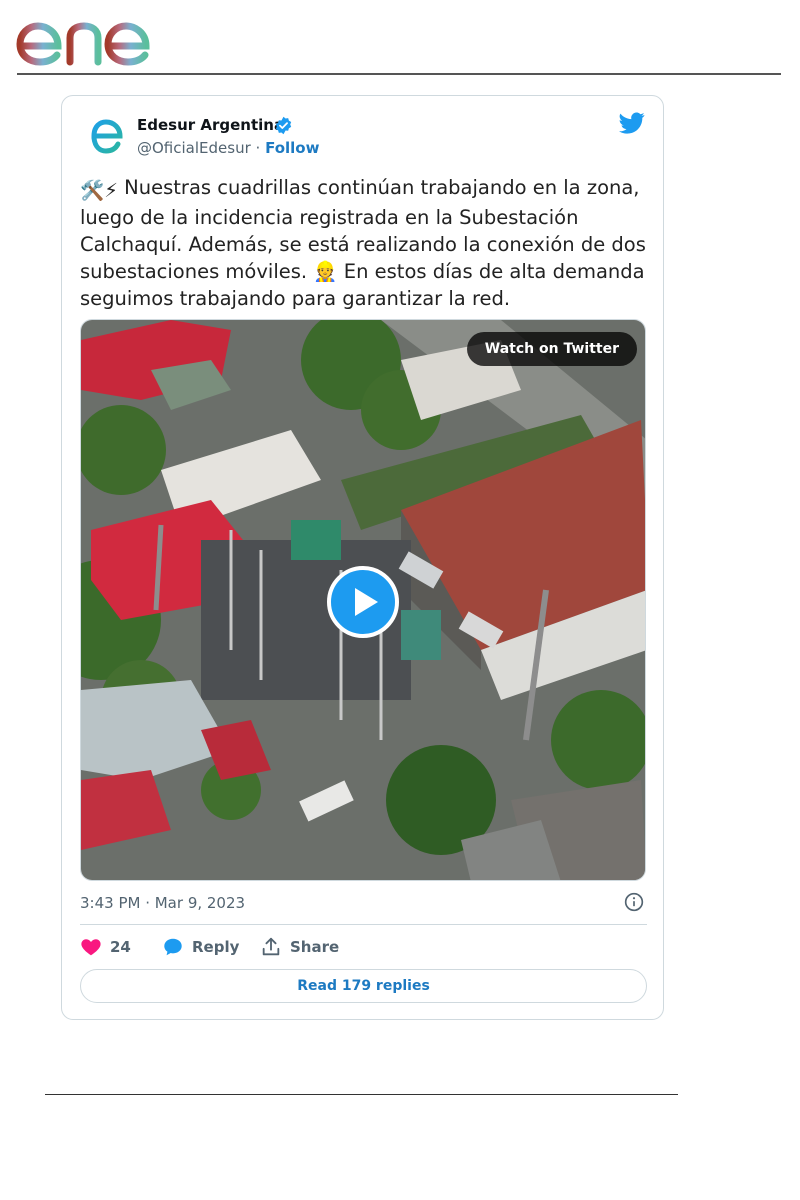  I want to click on verified-icon, so click(283, 125).